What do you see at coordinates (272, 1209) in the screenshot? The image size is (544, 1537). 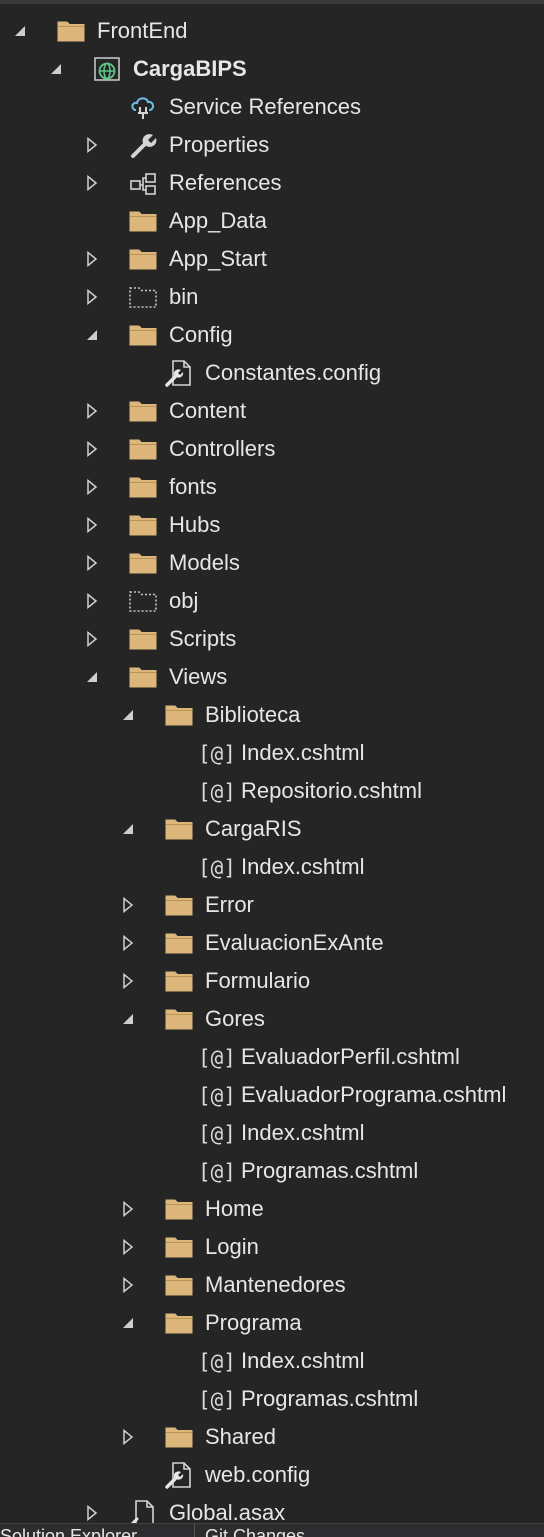 I see `tree-item: Home` at bounding box center [272, 1209].